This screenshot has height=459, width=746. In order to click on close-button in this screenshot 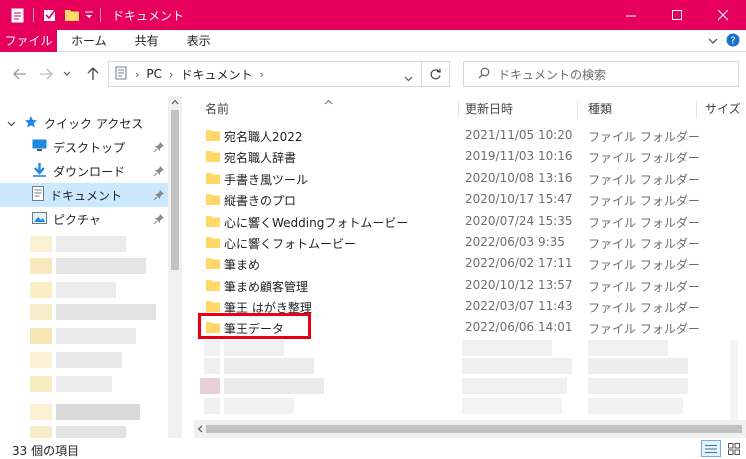, I will do `click(723, 15)`.